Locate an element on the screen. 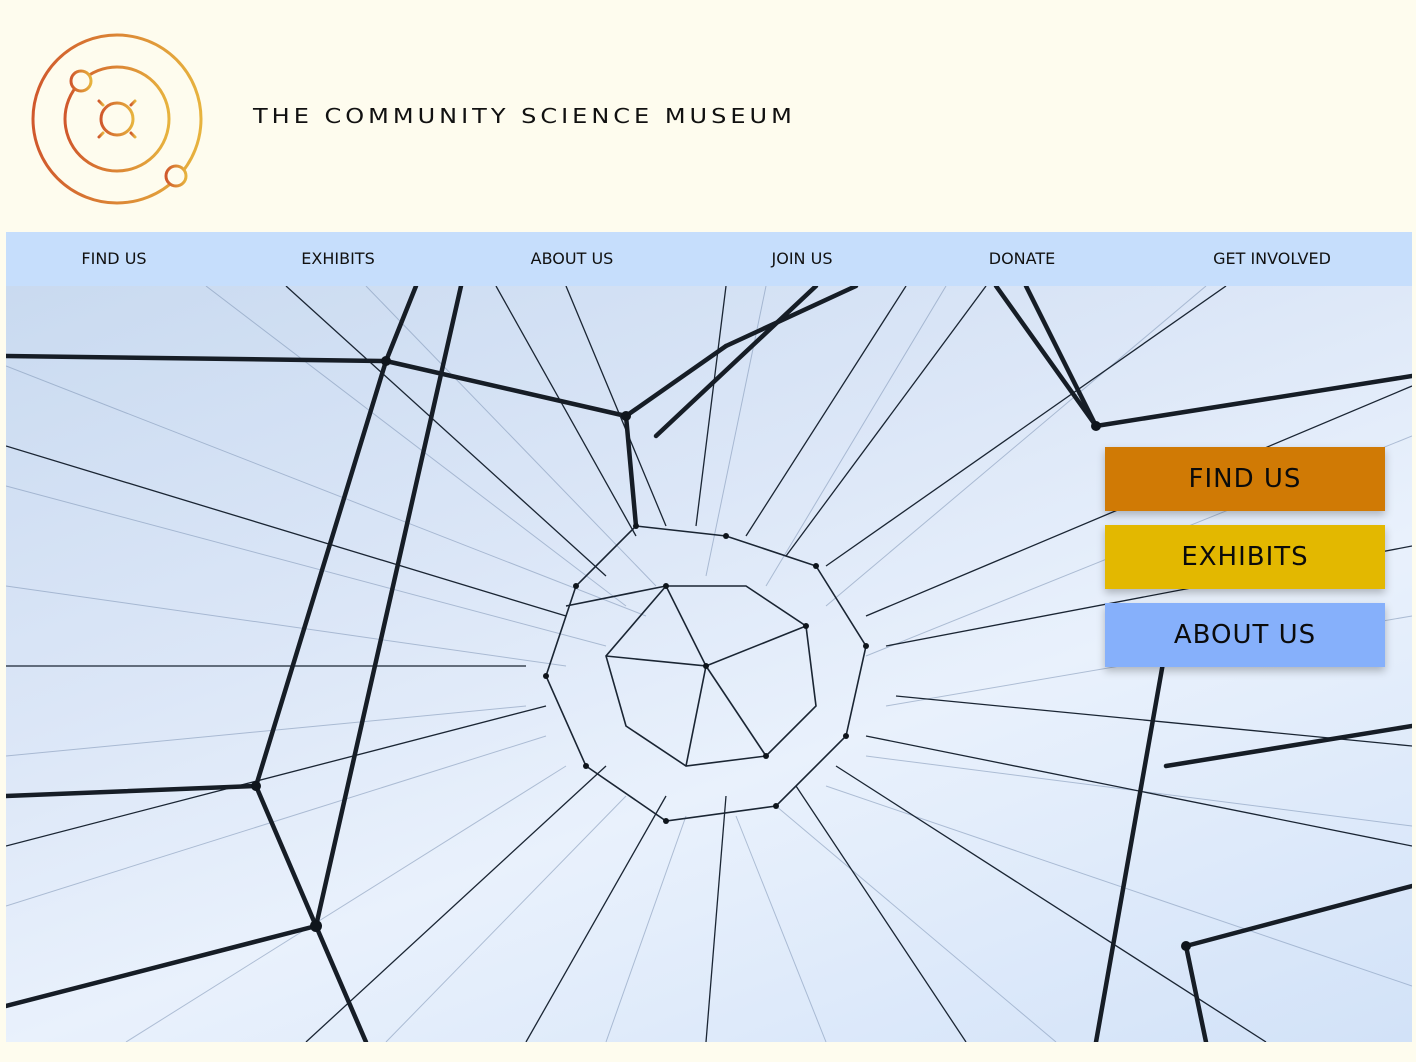 The width and height of the screenshot is (1416, 1062). nav-item-get-involved: GET INVOLVED is located at coordinates (1272, 259).